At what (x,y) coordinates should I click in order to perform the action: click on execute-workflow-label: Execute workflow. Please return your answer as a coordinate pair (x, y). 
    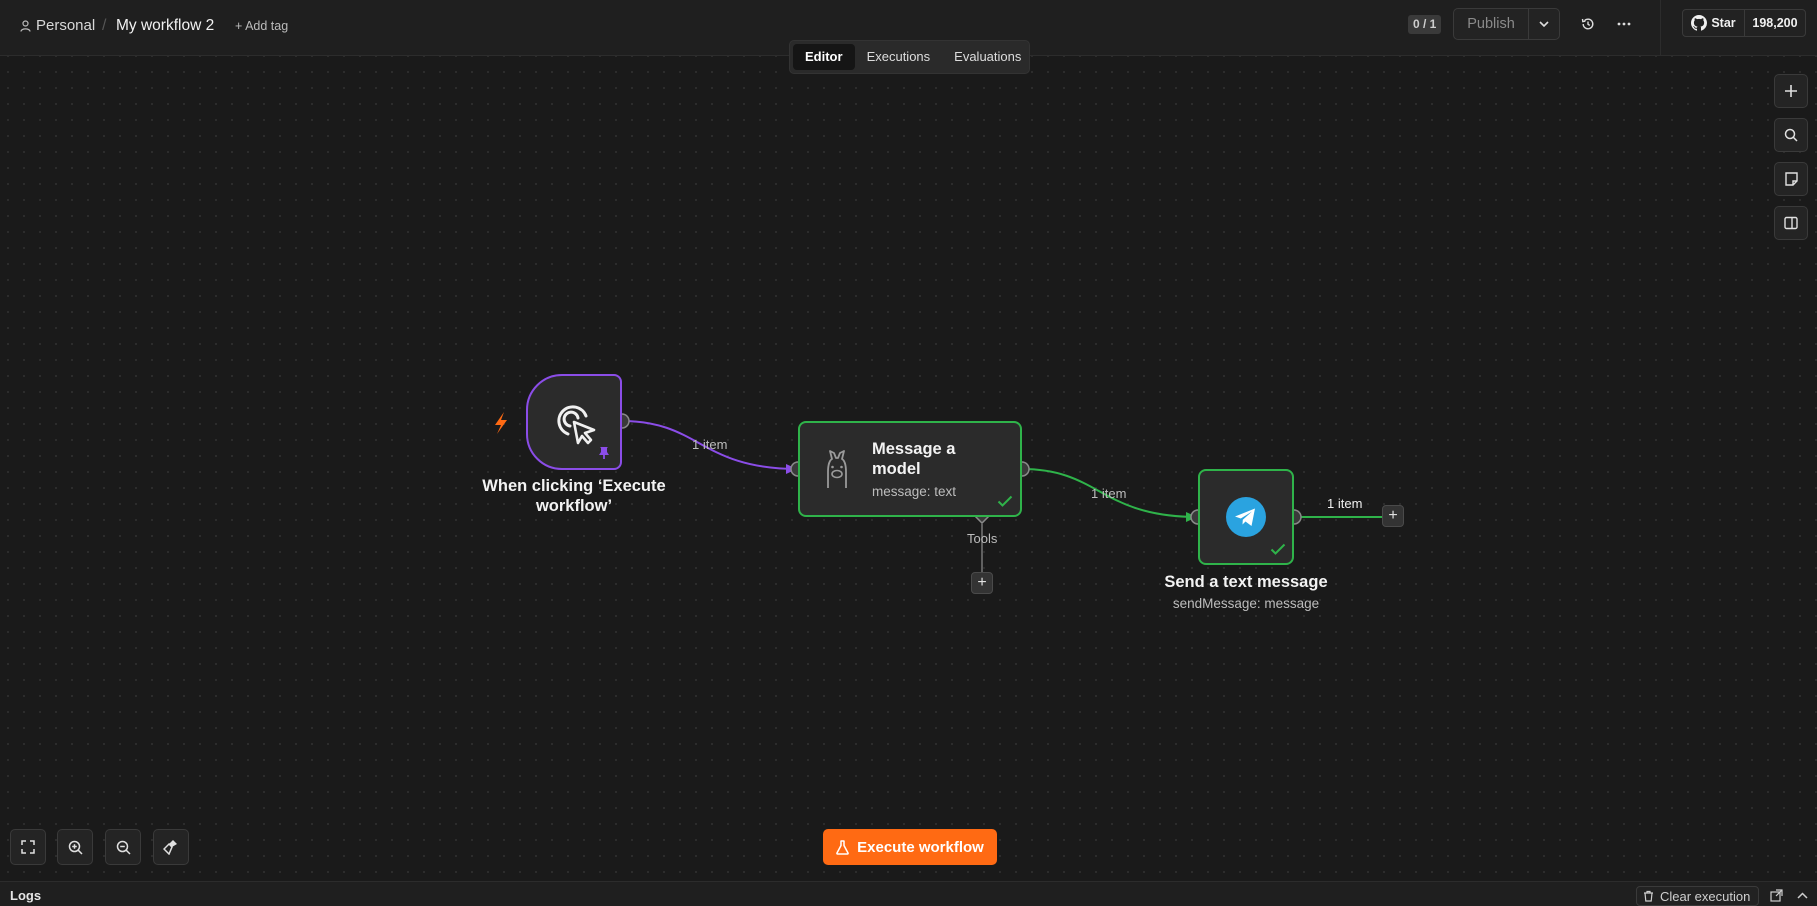
    Looking at the image, I should click on (920, 847).